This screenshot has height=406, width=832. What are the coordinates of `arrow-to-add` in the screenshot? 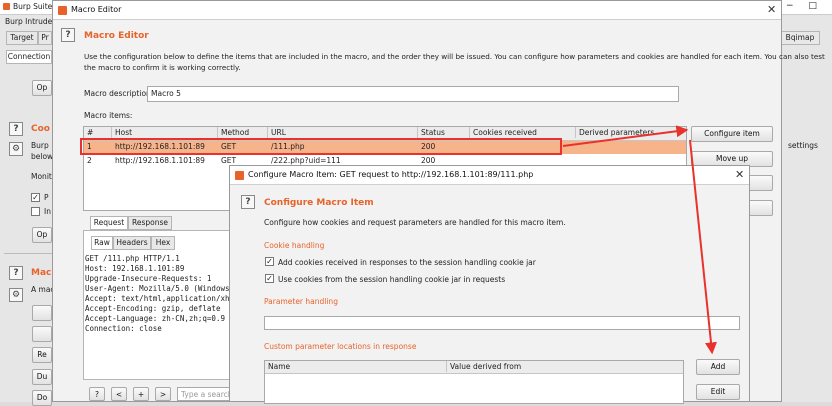 It's located at (703, 247).